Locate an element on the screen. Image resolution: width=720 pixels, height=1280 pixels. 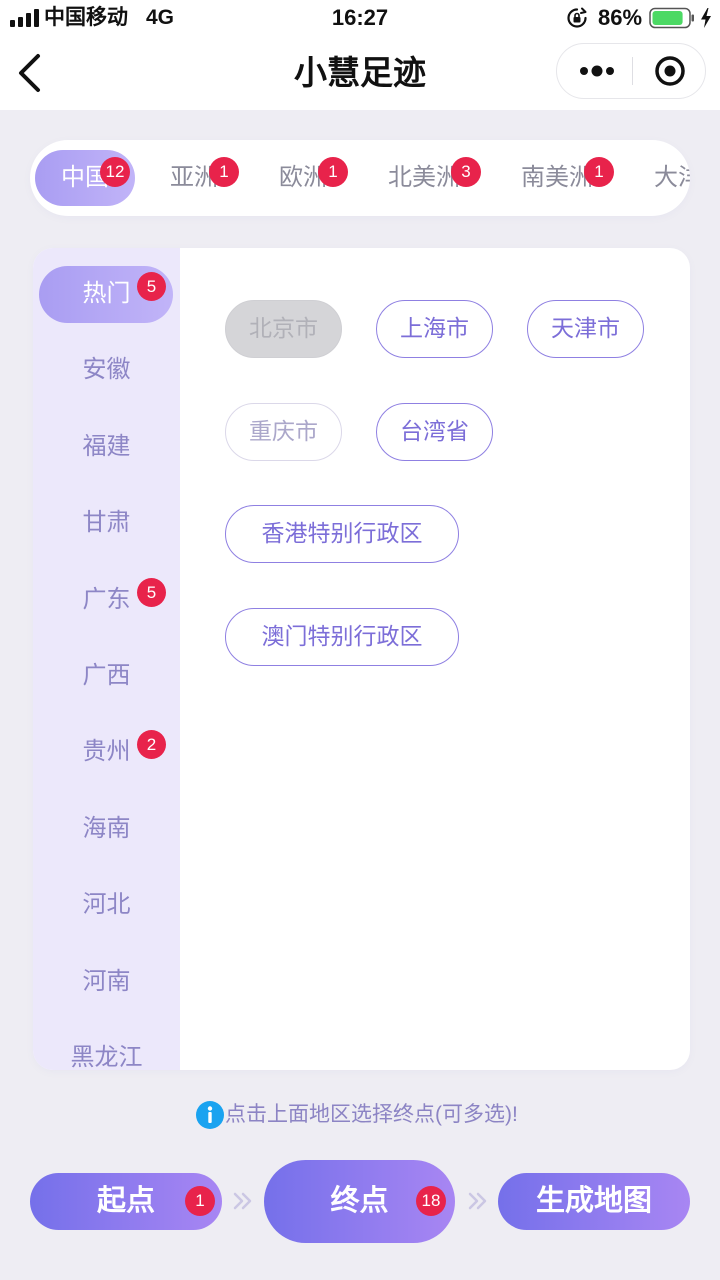
start-point-button: 起点 1 is located at coordinates (126, 1201).